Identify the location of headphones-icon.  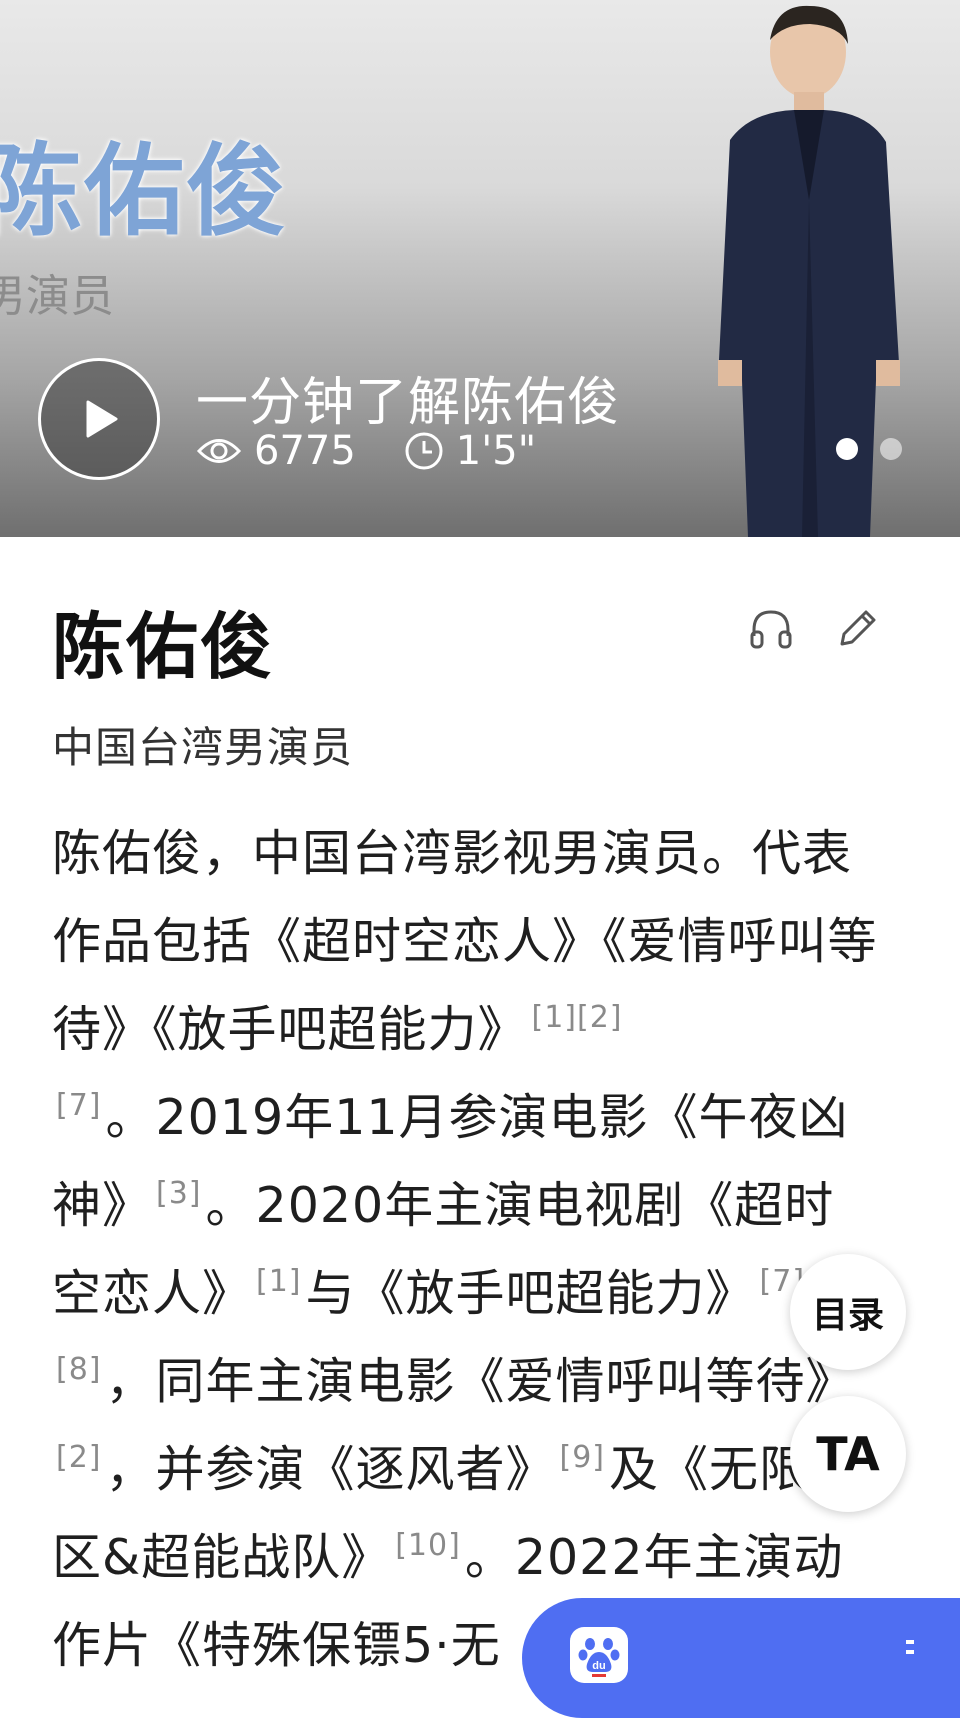
(771, 629).